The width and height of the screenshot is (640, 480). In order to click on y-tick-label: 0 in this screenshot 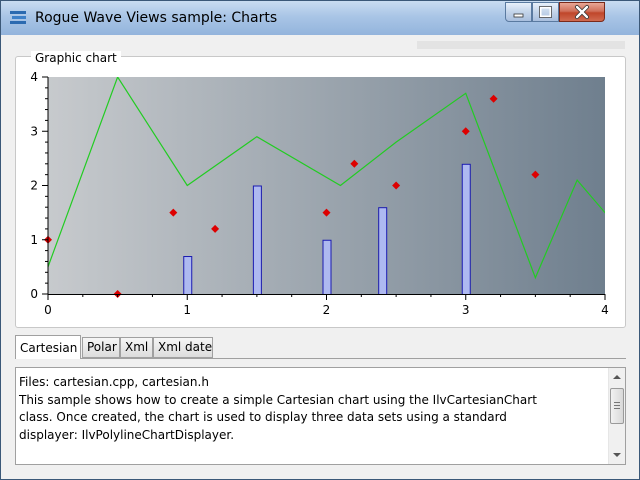, I will do `click(34, 294)`.